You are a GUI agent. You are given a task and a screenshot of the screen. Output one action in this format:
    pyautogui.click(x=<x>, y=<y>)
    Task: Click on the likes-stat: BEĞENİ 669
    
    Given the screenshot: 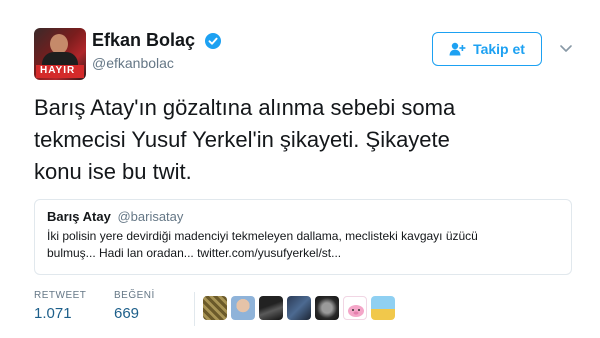 What is the action you would take?
    pyautogui.click(x=134, y=306)
    